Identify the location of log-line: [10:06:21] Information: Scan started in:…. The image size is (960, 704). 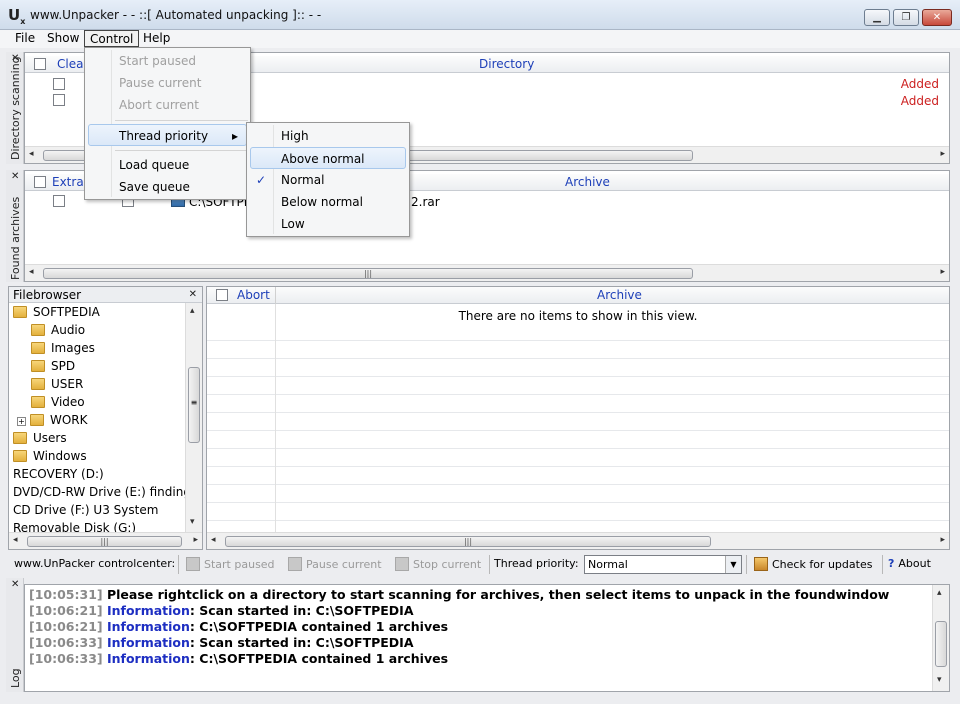
(221, 610).